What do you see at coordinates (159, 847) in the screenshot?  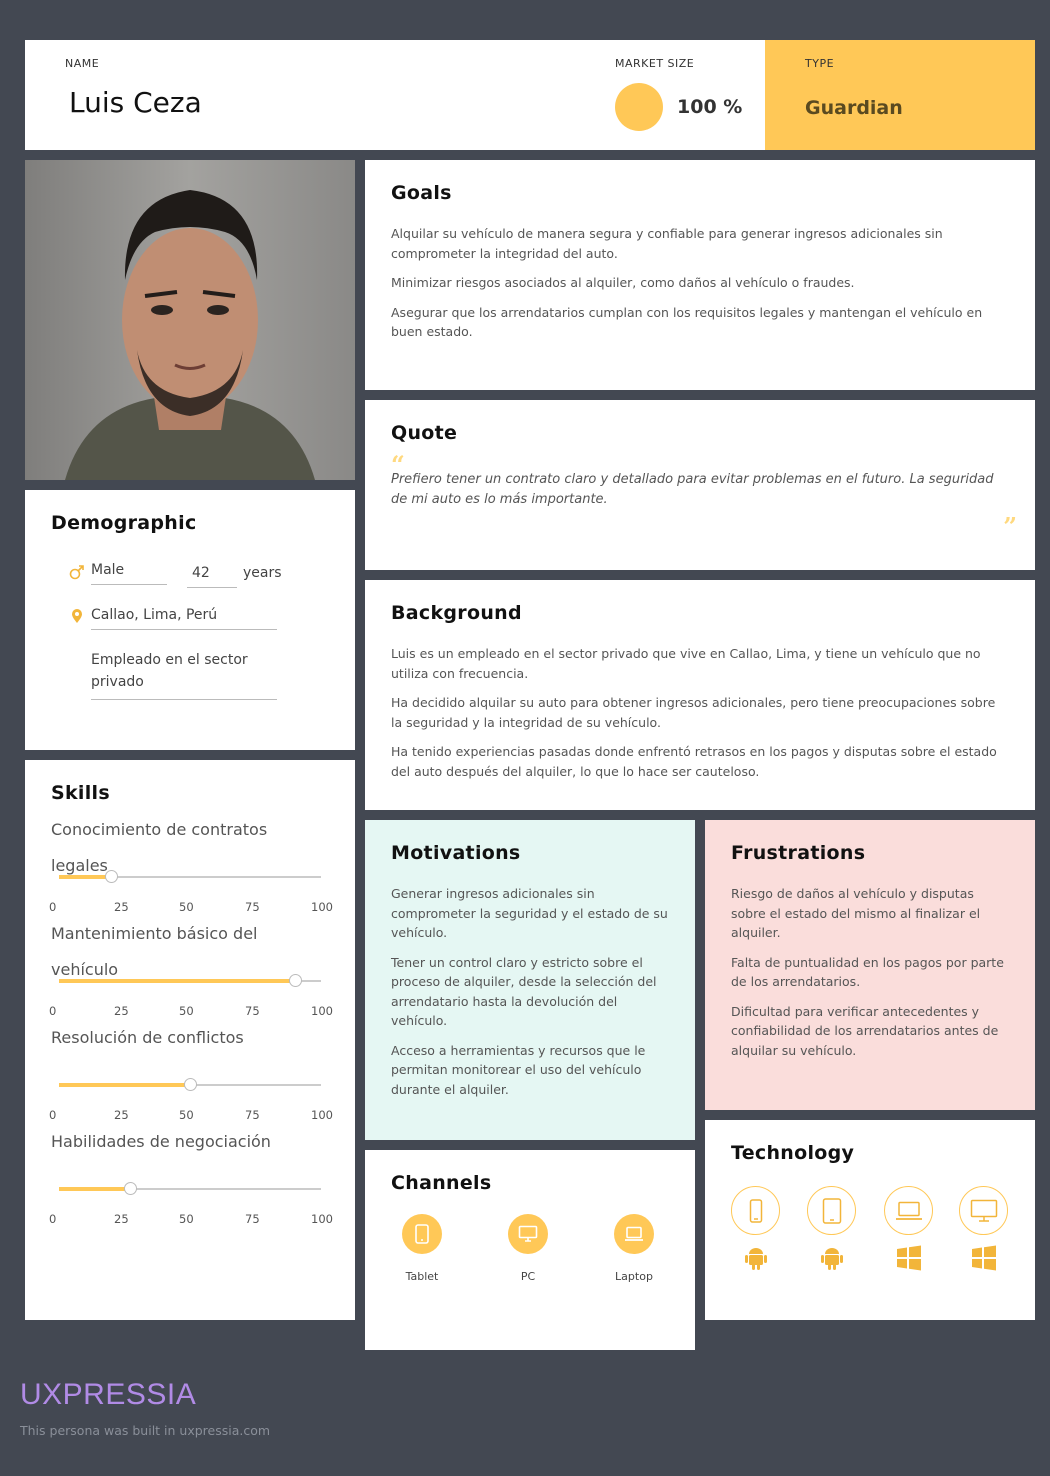 I see `skill-label: Conocimiento de contratos legales` at bounding box center [159, 847].